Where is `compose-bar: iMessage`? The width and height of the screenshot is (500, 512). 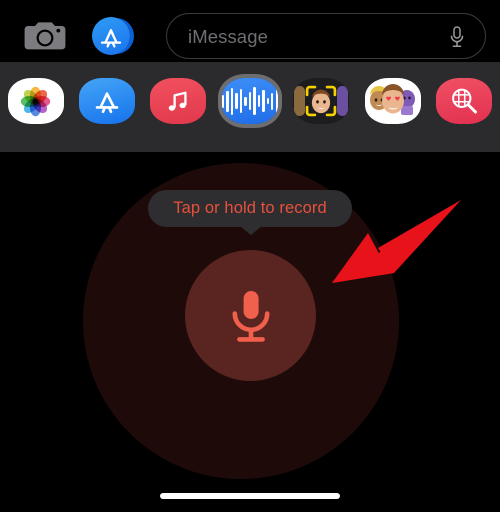
compose-bar: iMessage is located at coordinates (250, 31).